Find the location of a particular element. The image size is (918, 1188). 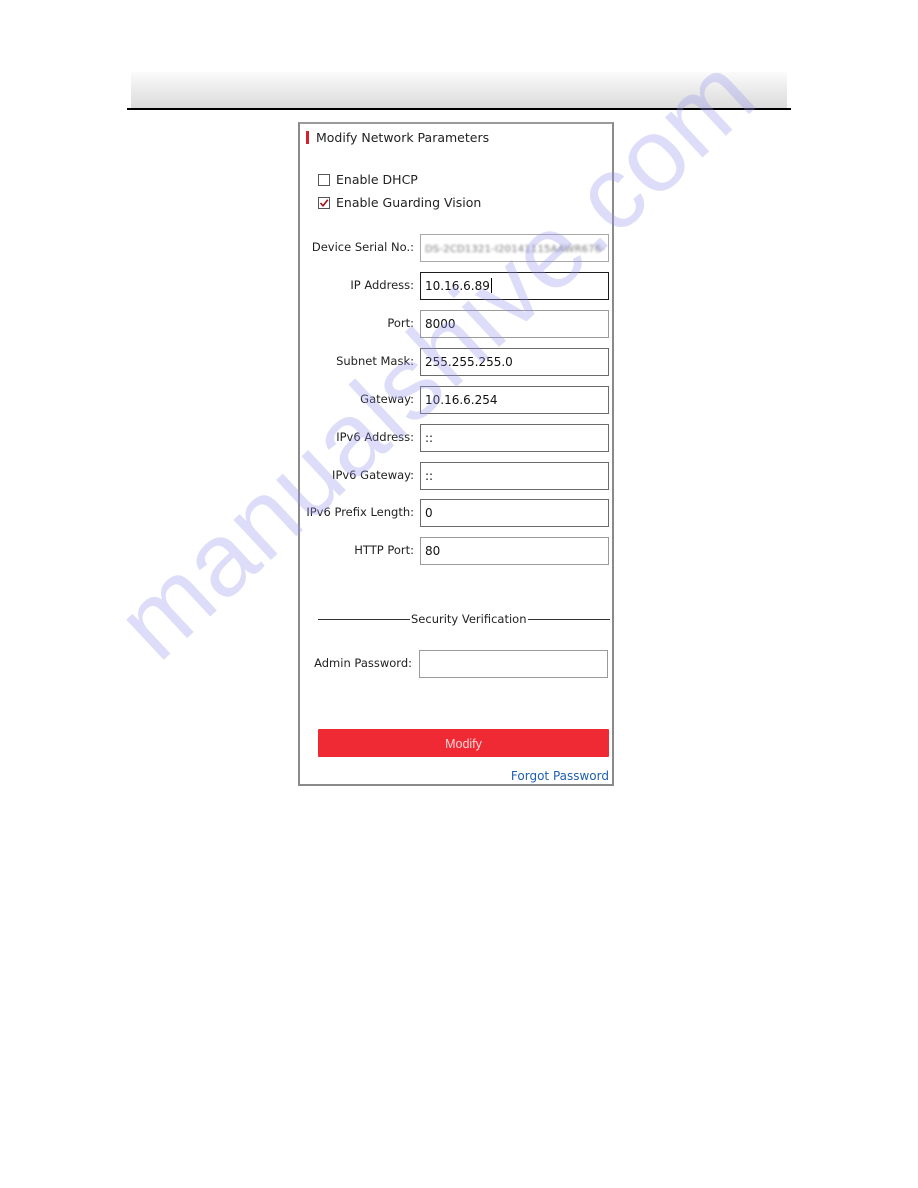

ipv6-prefix-length-value: 0 is located at coordinates (429, 513).